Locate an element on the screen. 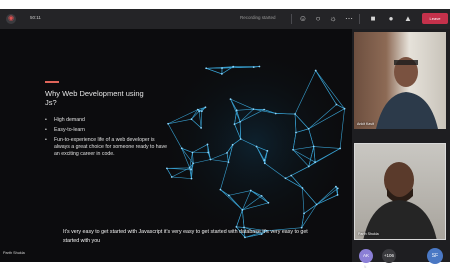 Image resolution: width=450 pixels, height=269 pixels. participant-name-label: Ankit Kavit is located at coordinates (365, 124).